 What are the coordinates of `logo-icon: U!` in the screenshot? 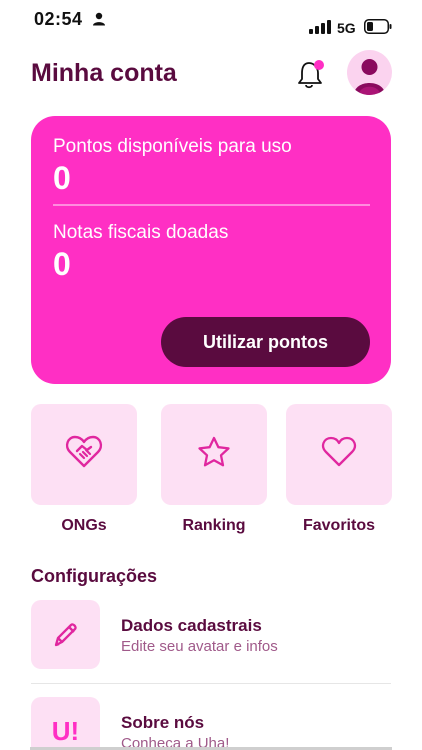 It's located at (65, 722).